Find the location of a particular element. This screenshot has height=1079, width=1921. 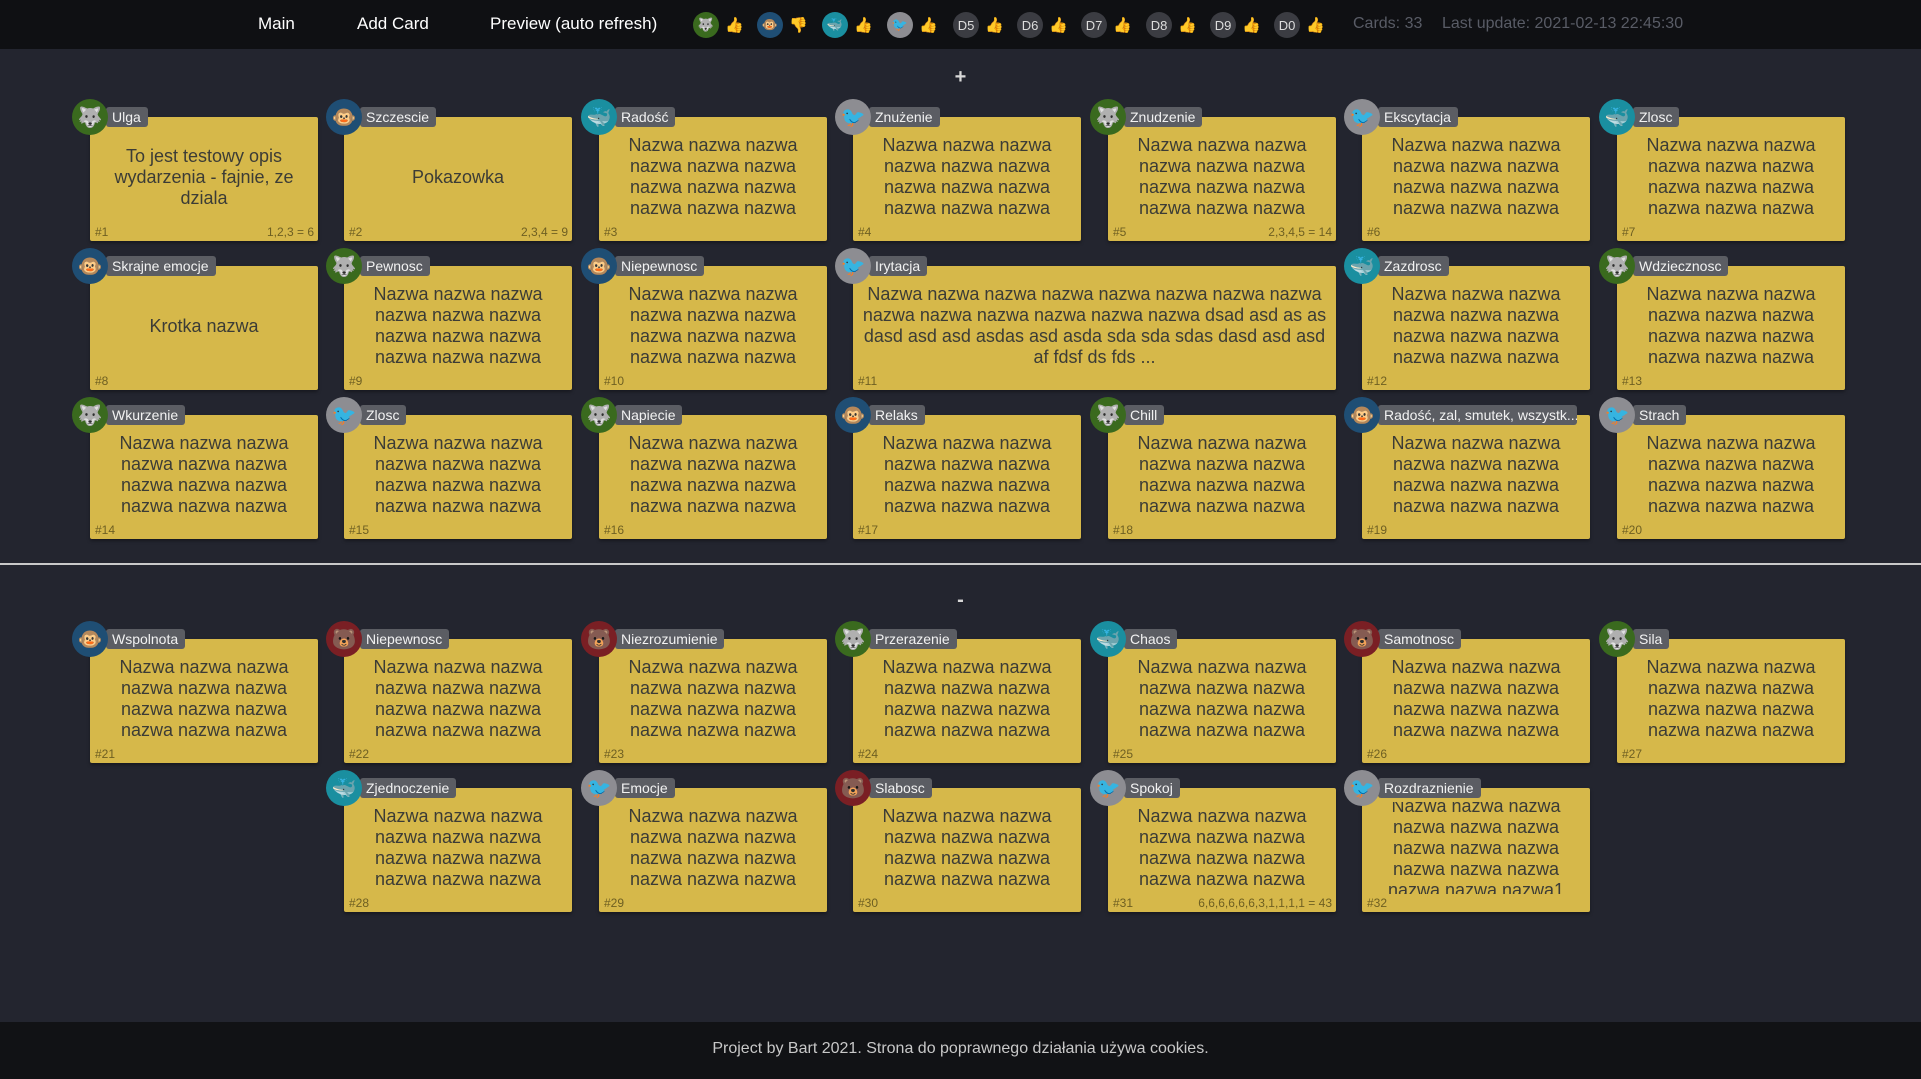

card-number: #30 is located at coordinates (868, 903).